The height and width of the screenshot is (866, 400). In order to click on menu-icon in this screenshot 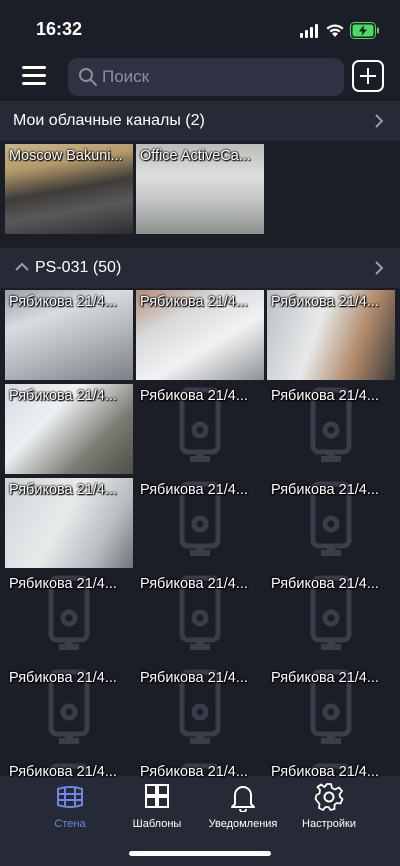, I will do `click(34, 77)`.